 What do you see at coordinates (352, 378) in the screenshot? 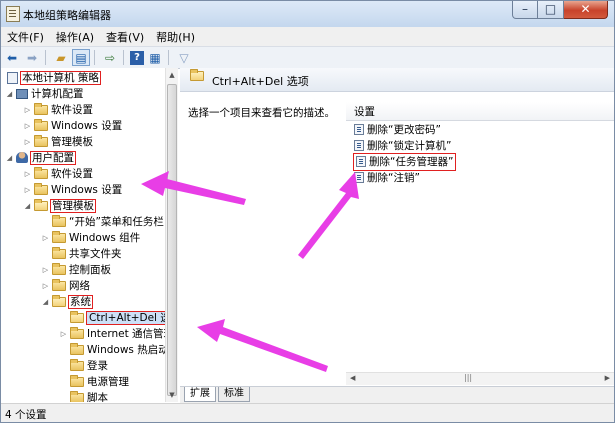
I see `scroll-left-icon: ◀` at bounding box center [352, 378].